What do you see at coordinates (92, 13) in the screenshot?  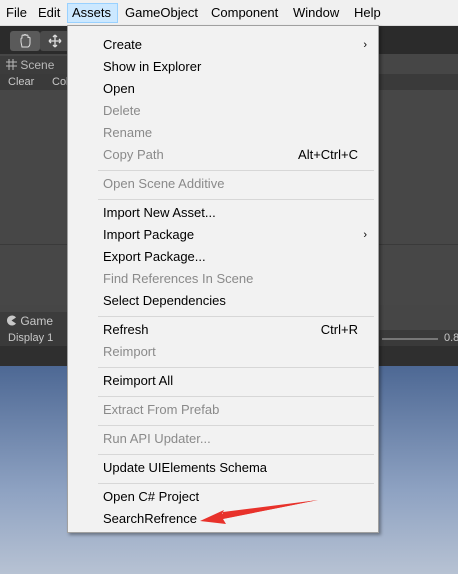 I see `menu-assets: Assets` at bounding box center [92, 13].